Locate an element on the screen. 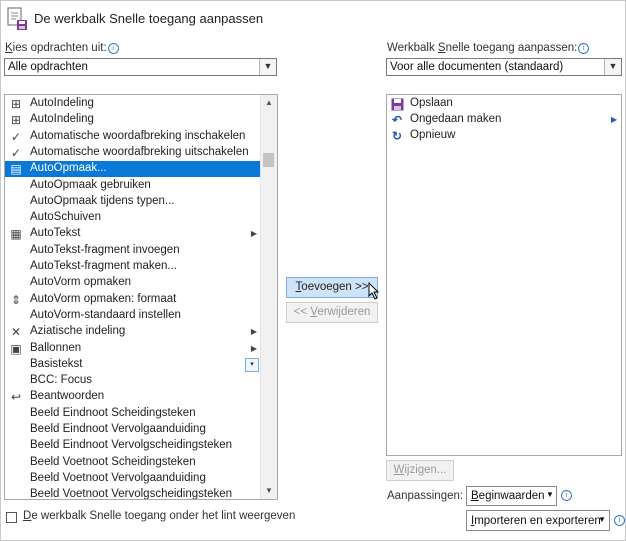 The height and width of the screenshot is (541, 626). scroll-thumb is located at coordinates (268, 160).